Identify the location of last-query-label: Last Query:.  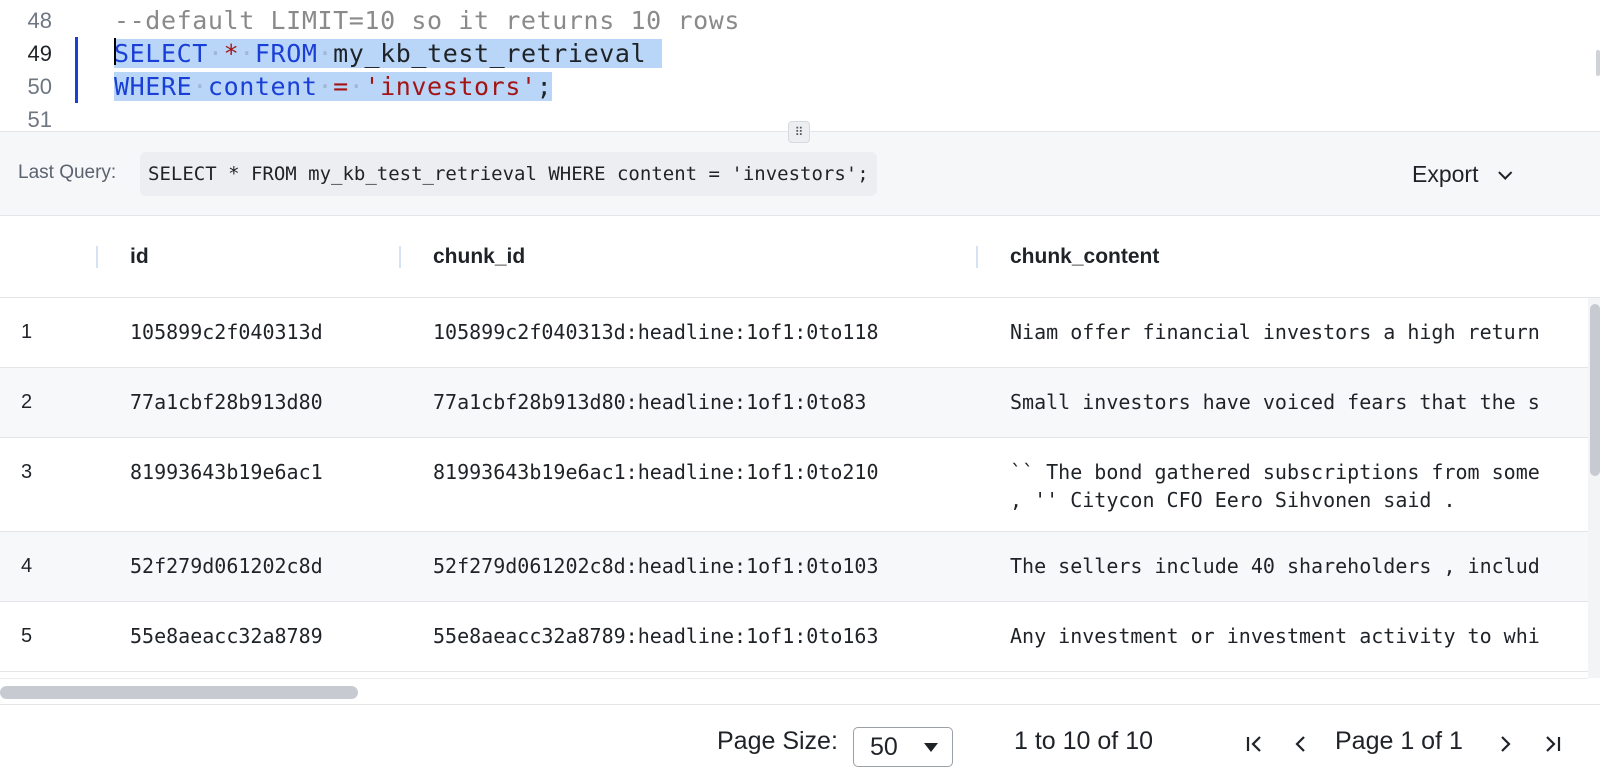
(67, 172).